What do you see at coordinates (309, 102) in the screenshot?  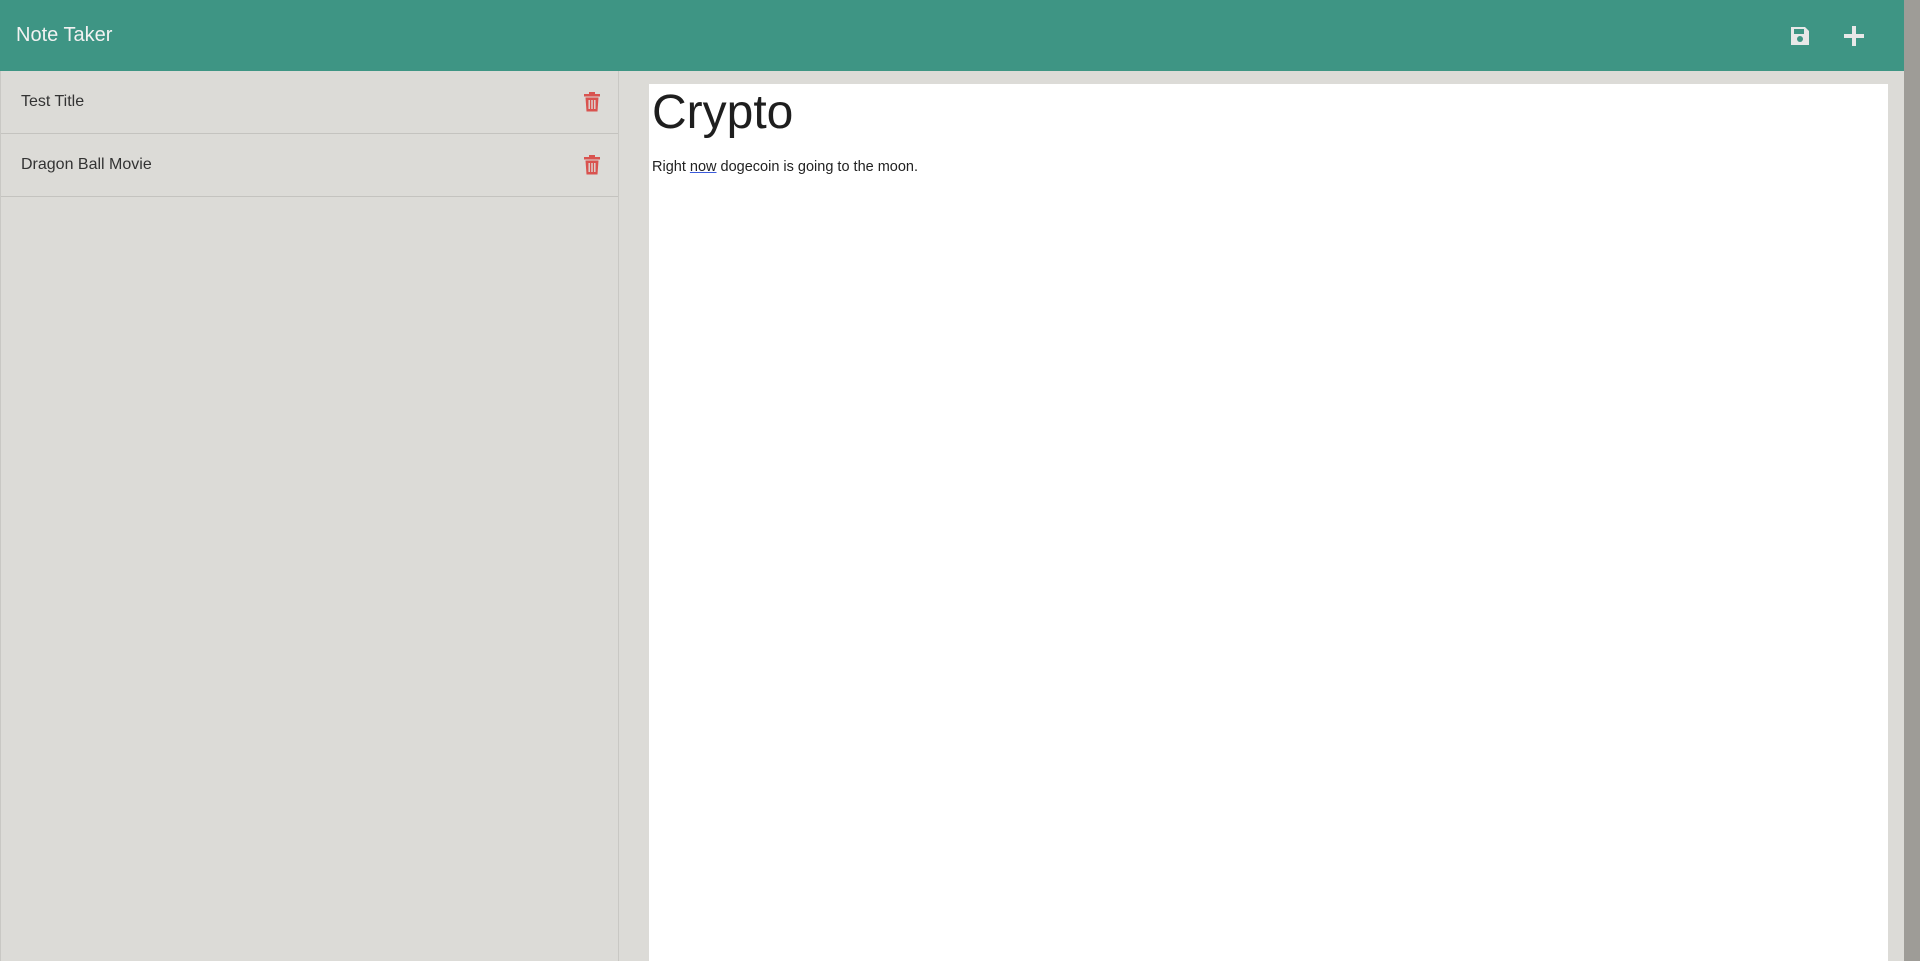 I see `note-list-item: Test Title` at bounding box center [309, 102].